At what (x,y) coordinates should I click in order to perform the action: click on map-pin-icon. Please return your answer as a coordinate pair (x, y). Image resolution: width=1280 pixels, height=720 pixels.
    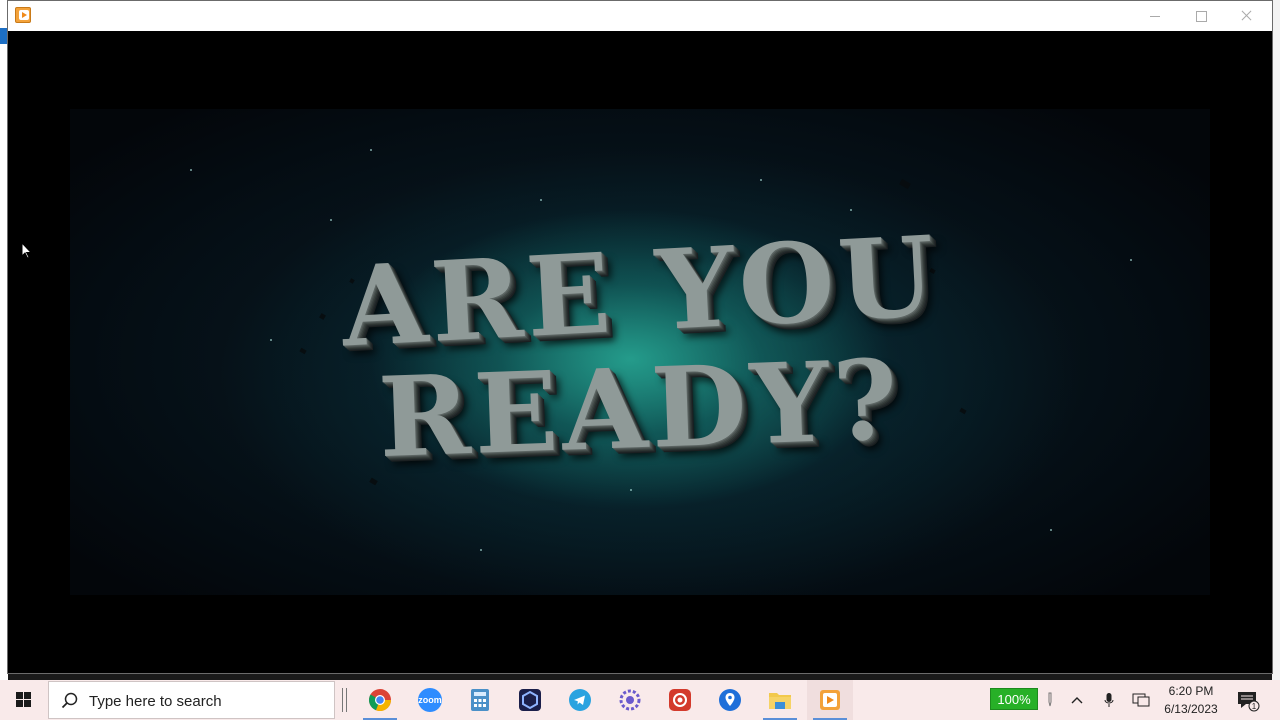
    Looking at the image, I should click on (730, 700).